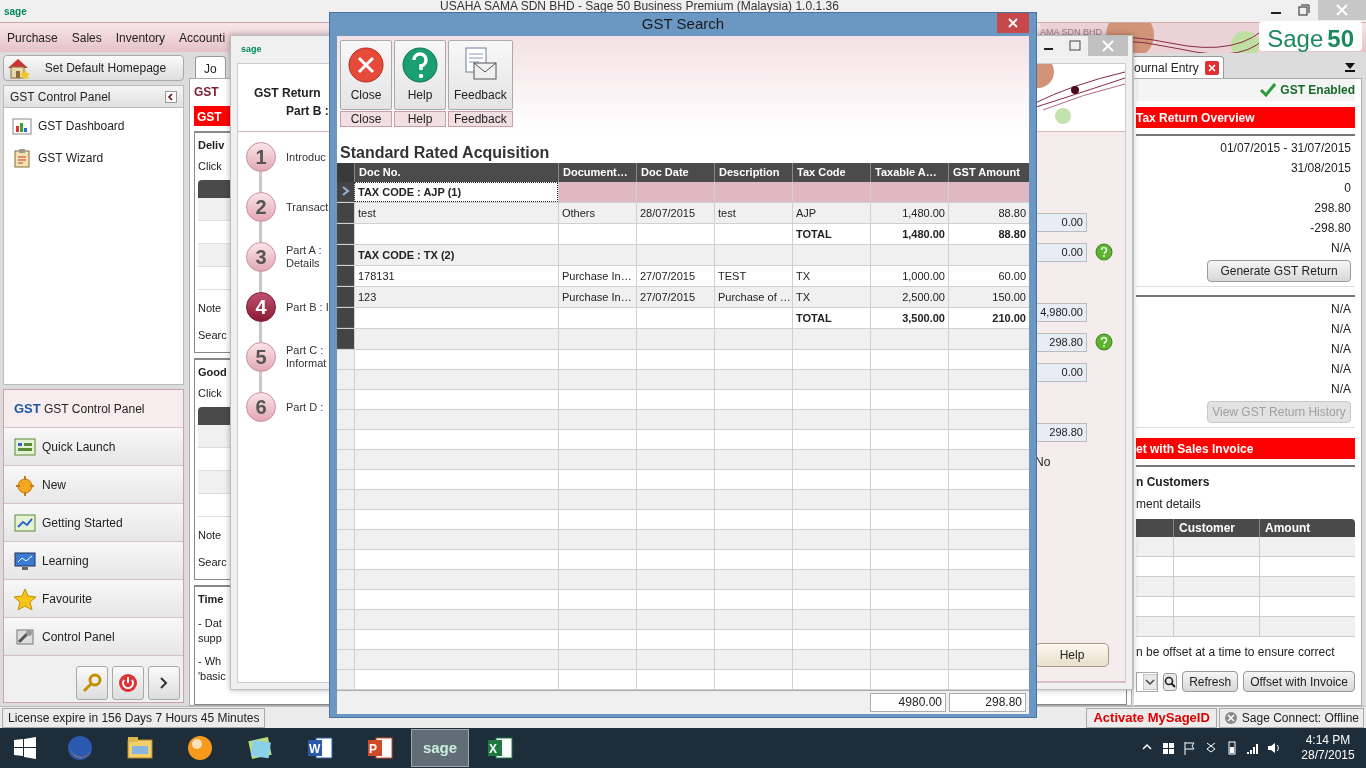  What do you see at coordinates (164, 683) in the screenshot?
I see `chevron-button` at bounding box center [164, 683].